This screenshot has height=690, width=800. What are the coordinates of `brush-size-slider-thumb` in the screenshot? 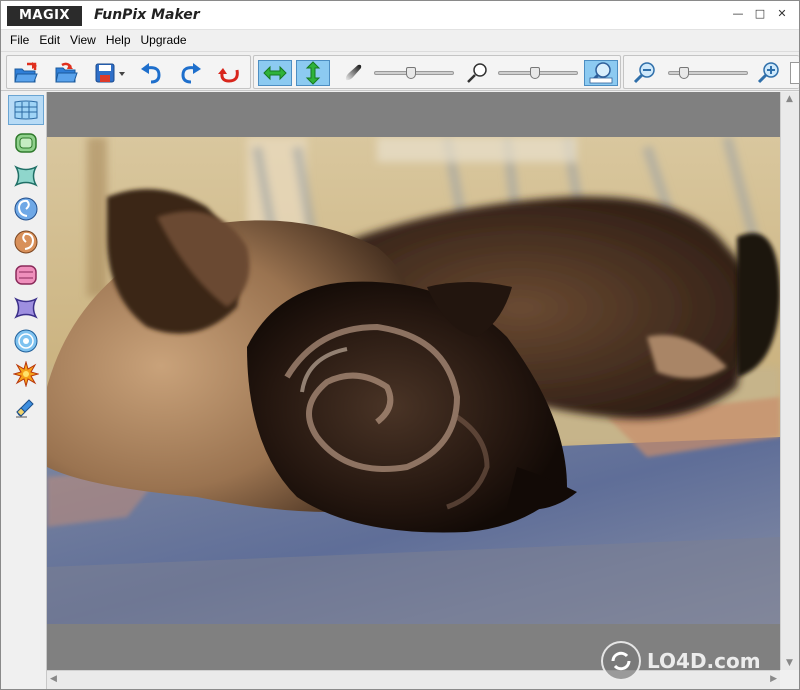 It's located at (411, 73).